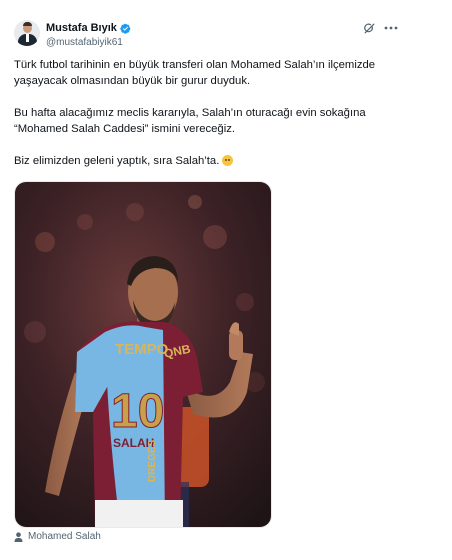  I want to click on author-name-row: Mustafa Bıyık, so click(88, 28).